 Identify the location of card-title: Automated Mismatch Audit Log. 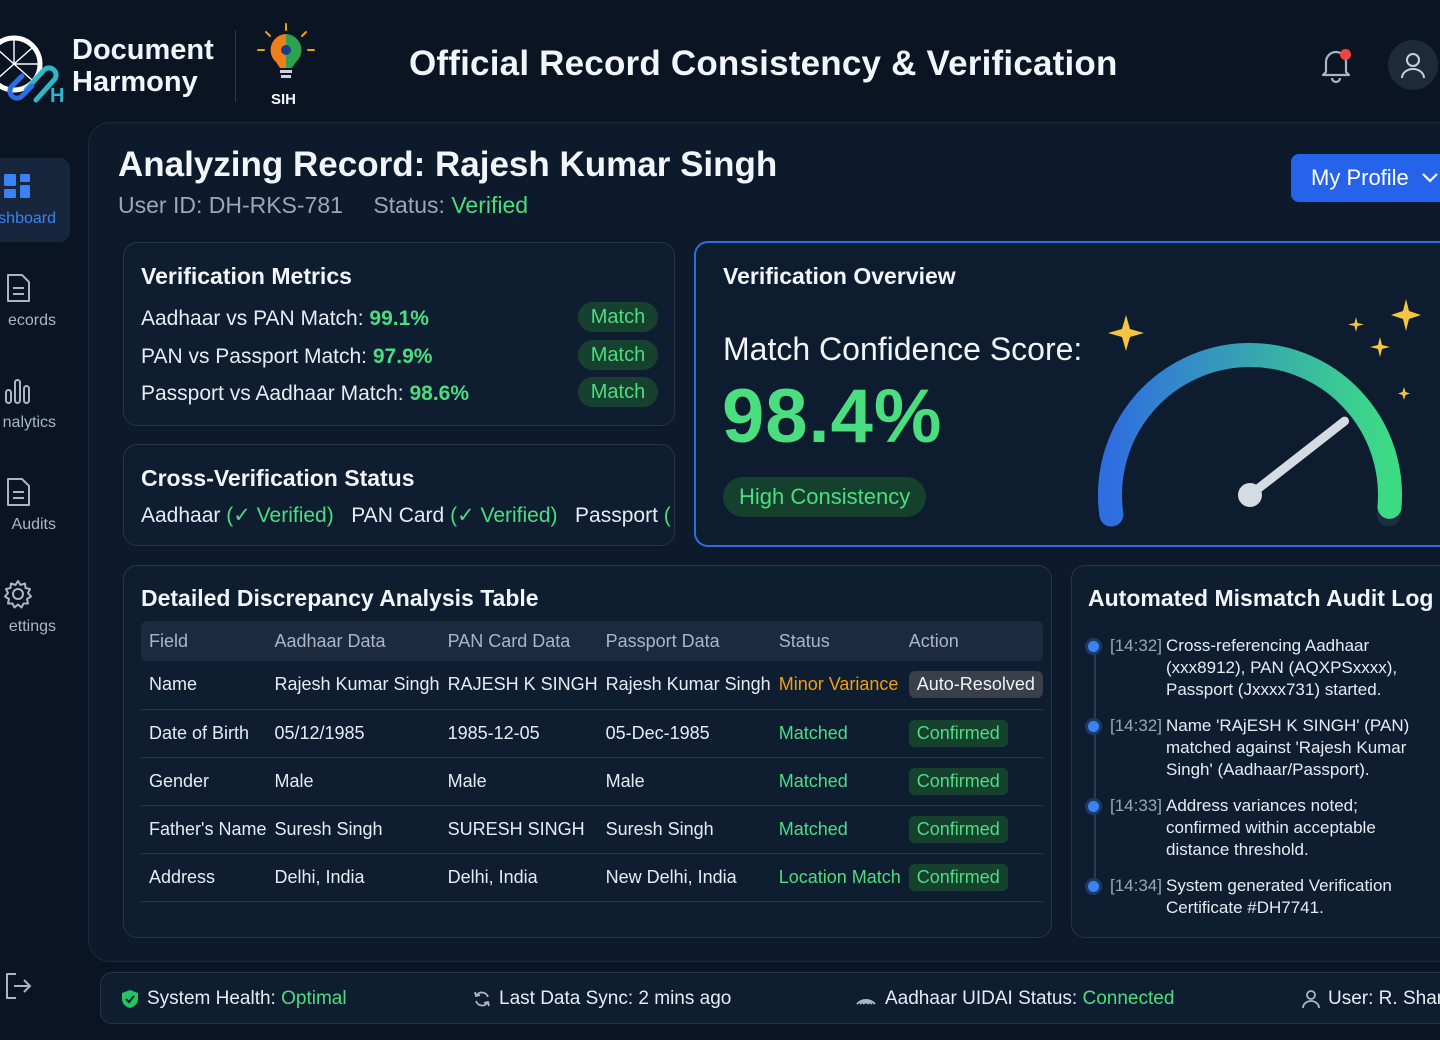
(1261, 598).